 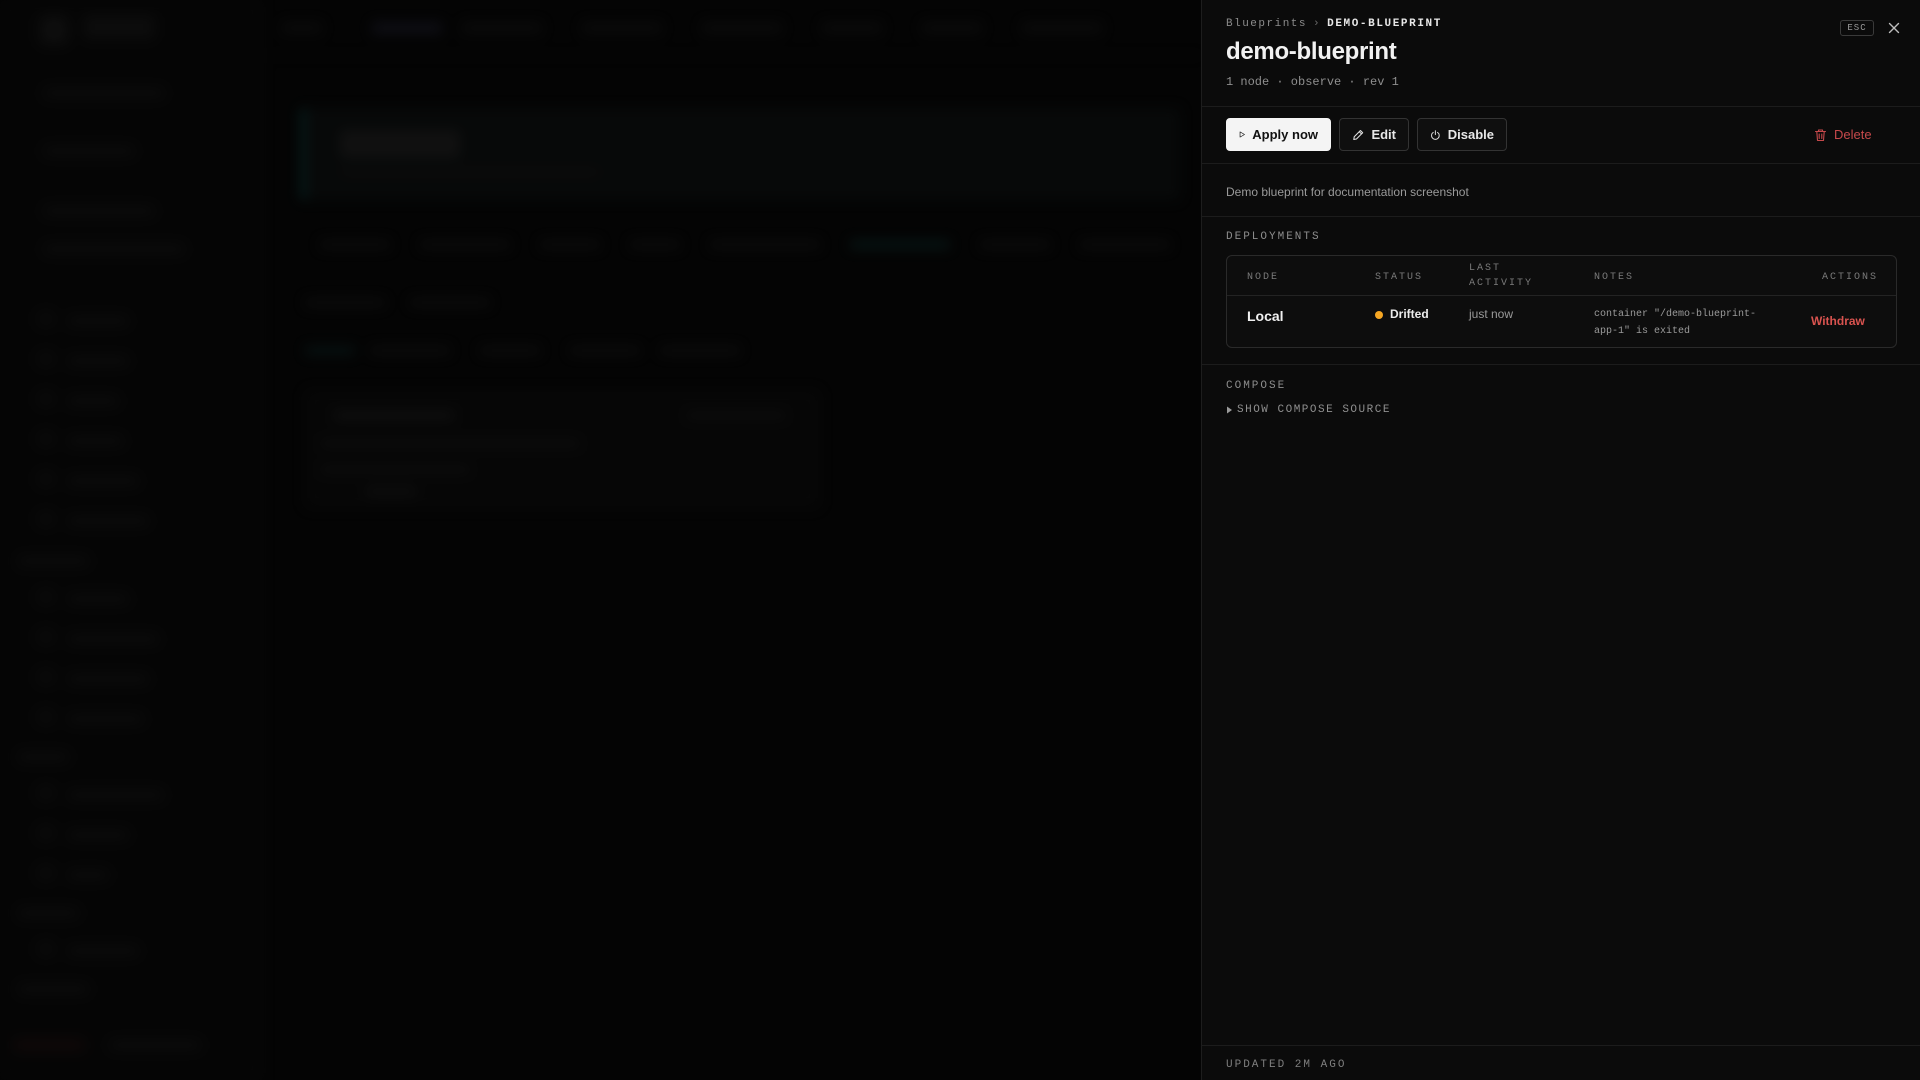 What do you see at coordinates (1491, 314) in the screenshot?
I see `last-activity: just now` at bounding box center [1491, 314].